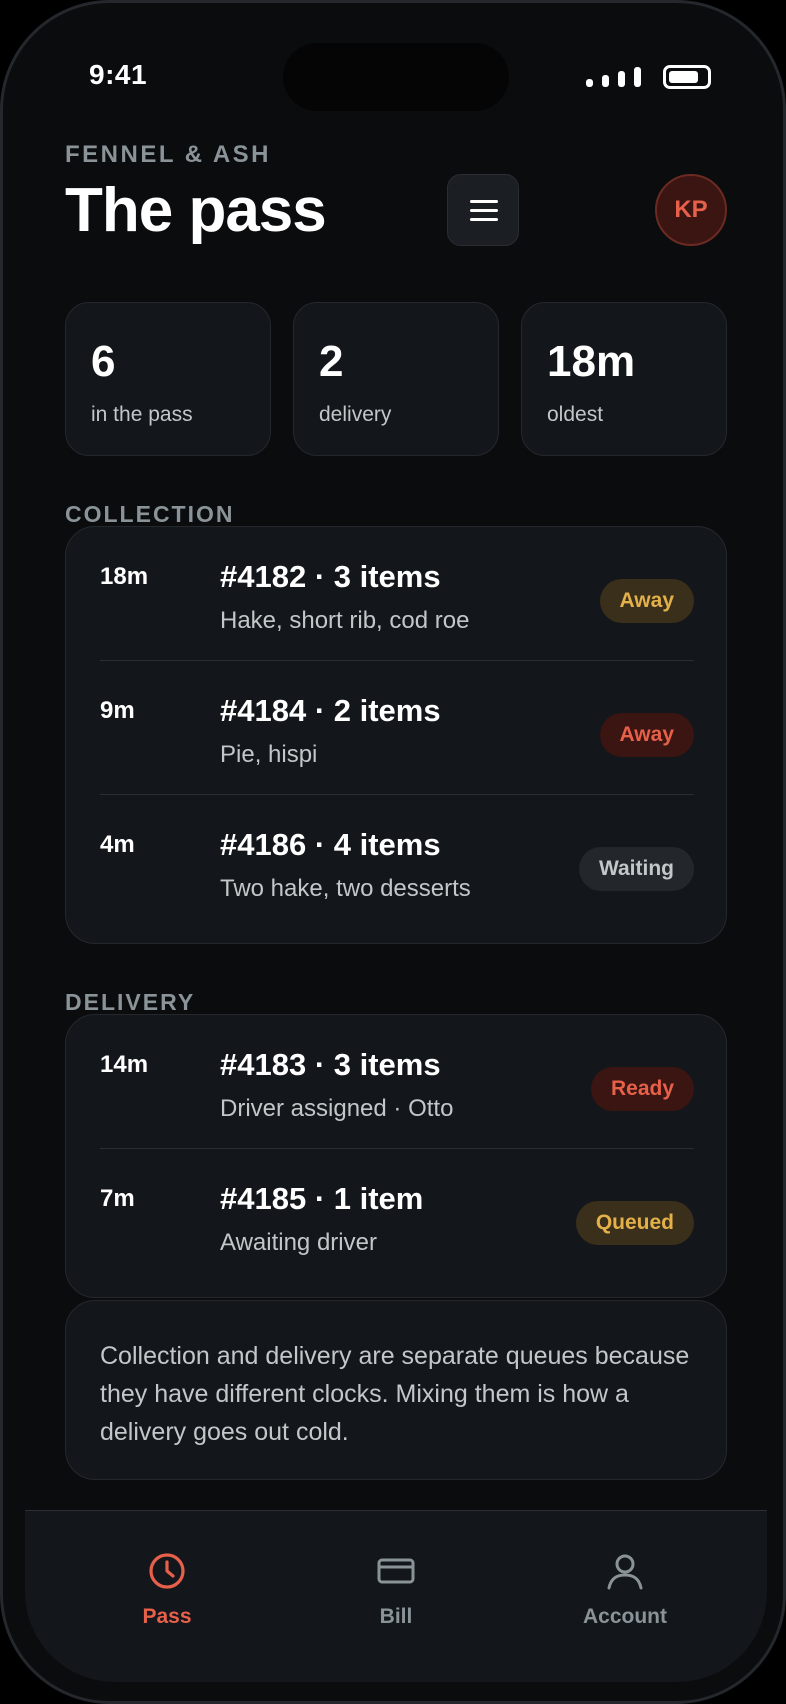 This screenshot has height=1704, width=786. What do you see at coordinates (396, 1616) in the screenshot?
I see `tab-label: Bill` at bounding box center [396, 1616].